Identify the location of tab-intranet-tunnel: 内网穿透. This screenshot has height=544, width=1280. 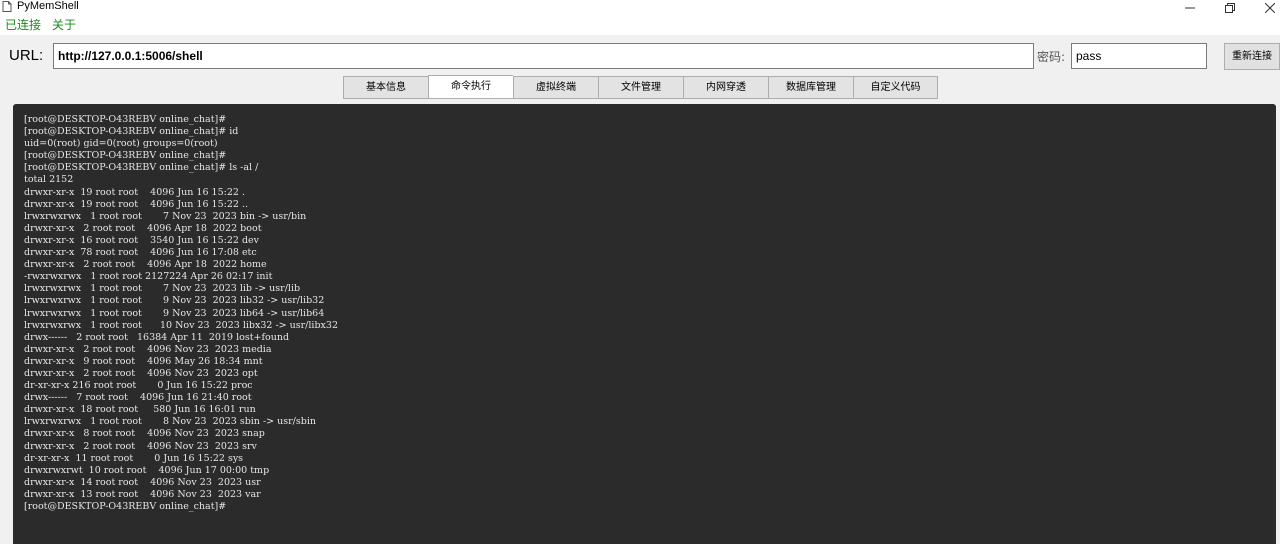
(725, 87).